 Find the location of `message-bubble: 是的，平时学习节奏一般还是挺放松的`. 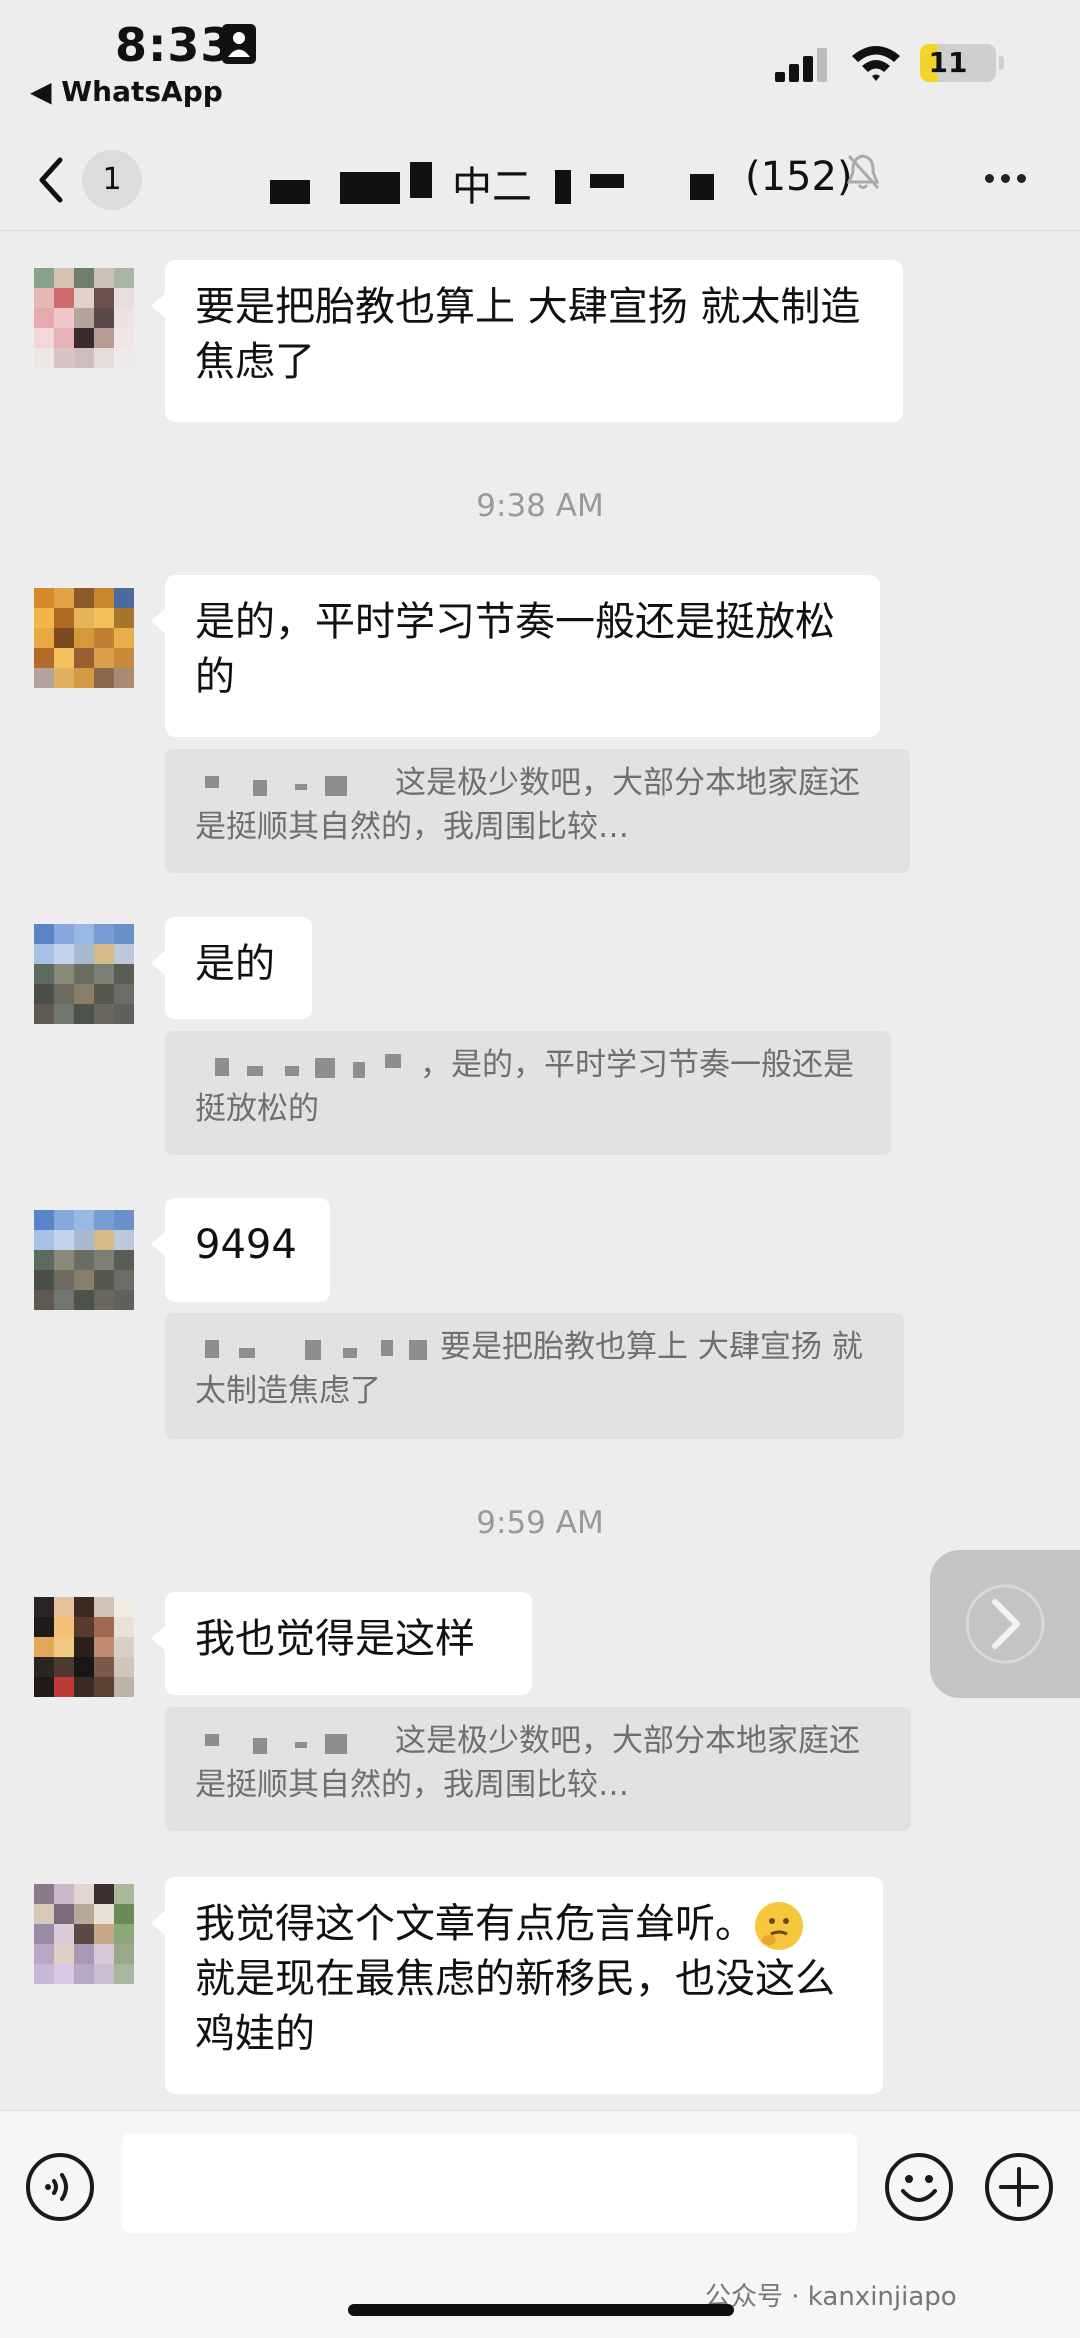

message-bubble: 是的，平时学习节奏一般还是挺放松的 is located at coordinates (515, 656).